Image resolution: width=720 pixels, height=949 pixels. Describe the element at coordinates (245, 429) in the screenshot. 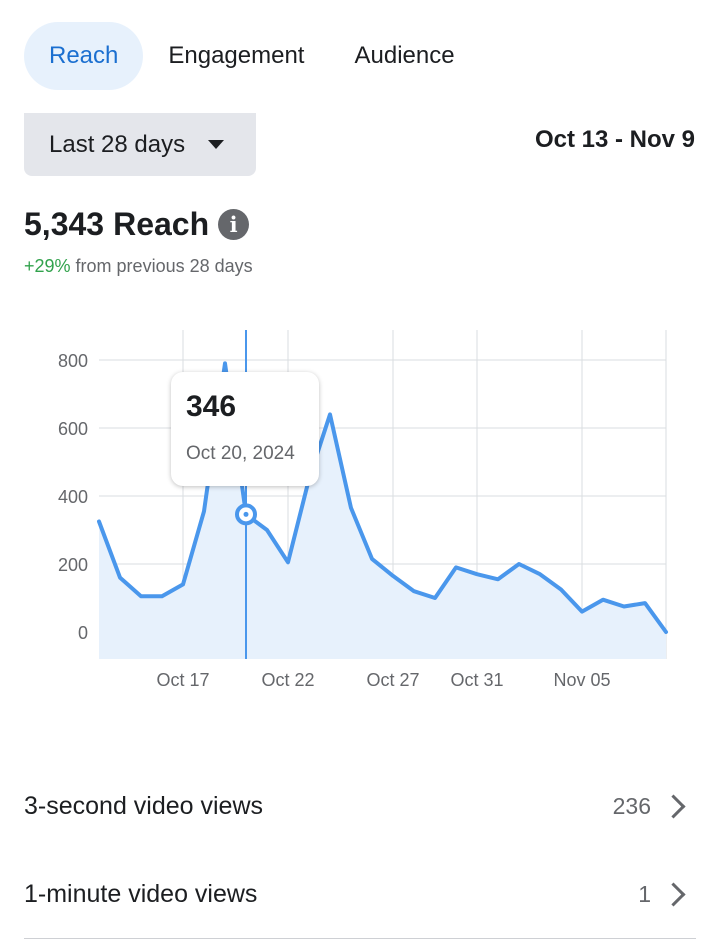

I see `chart-tooltip: 346 Oct 20, 2024` at that location.